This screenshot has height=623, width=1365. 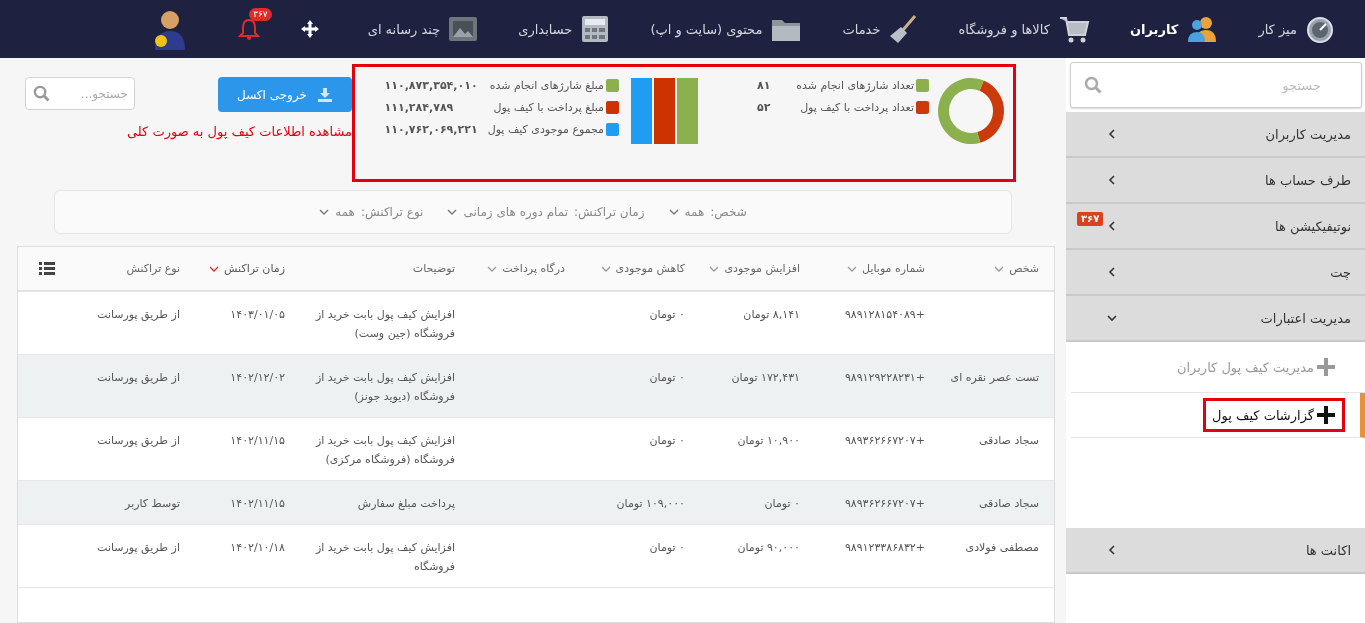 I want to click on gauge-icon, so click(x=1320, y=29).